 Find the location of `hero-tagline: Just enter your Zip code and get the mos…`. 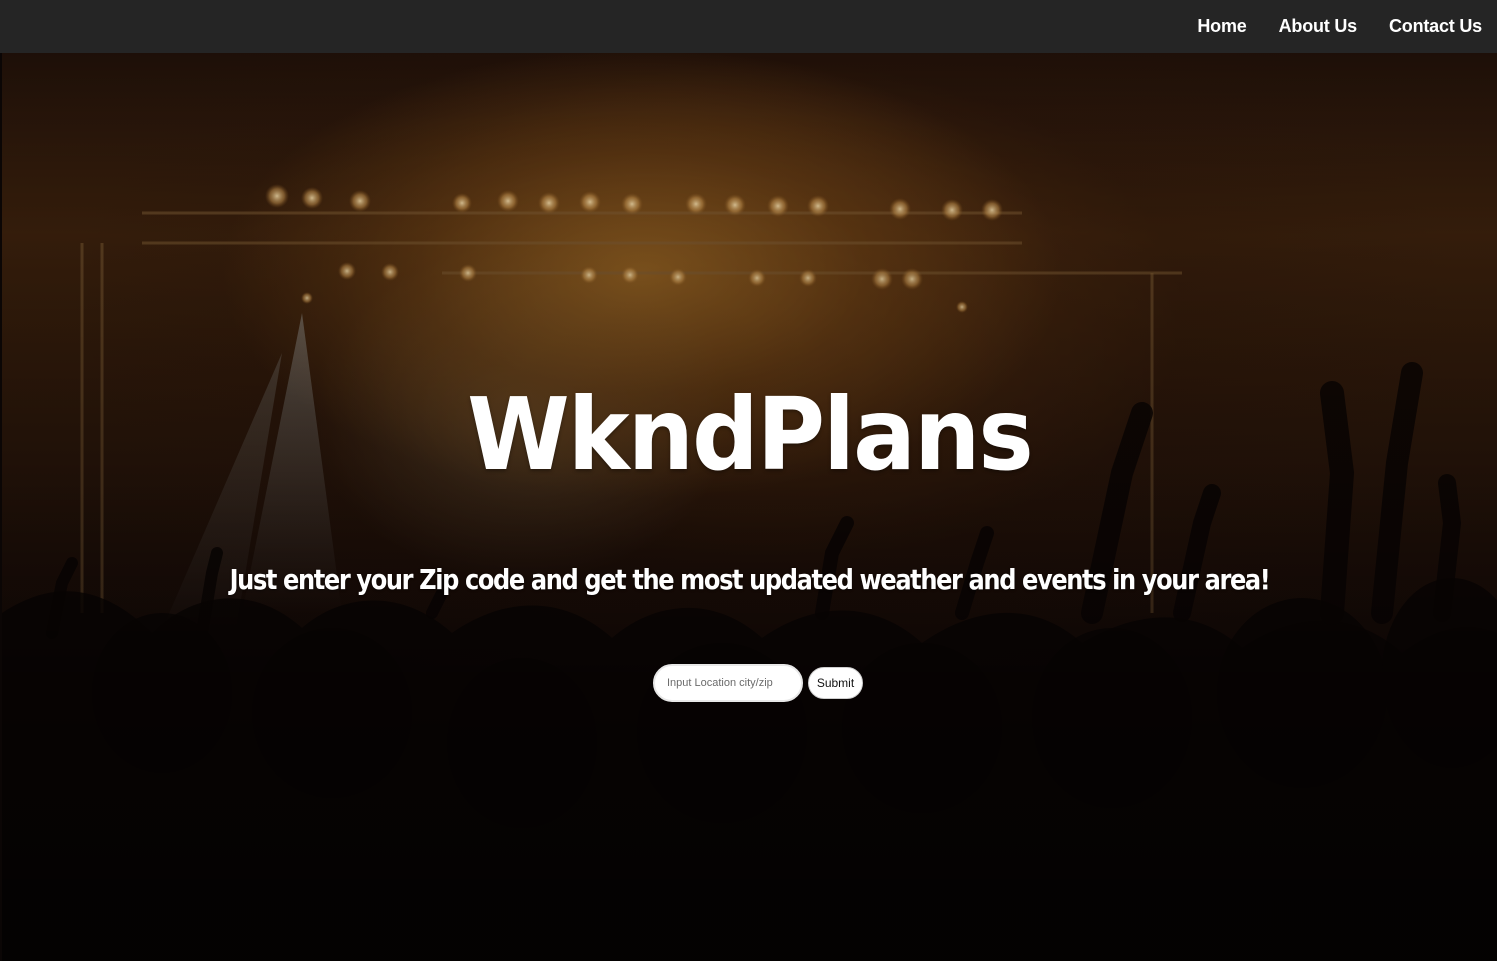

hero-tagline: Just enter your Zip code and get the mos… is located at coordinates (750, 579).